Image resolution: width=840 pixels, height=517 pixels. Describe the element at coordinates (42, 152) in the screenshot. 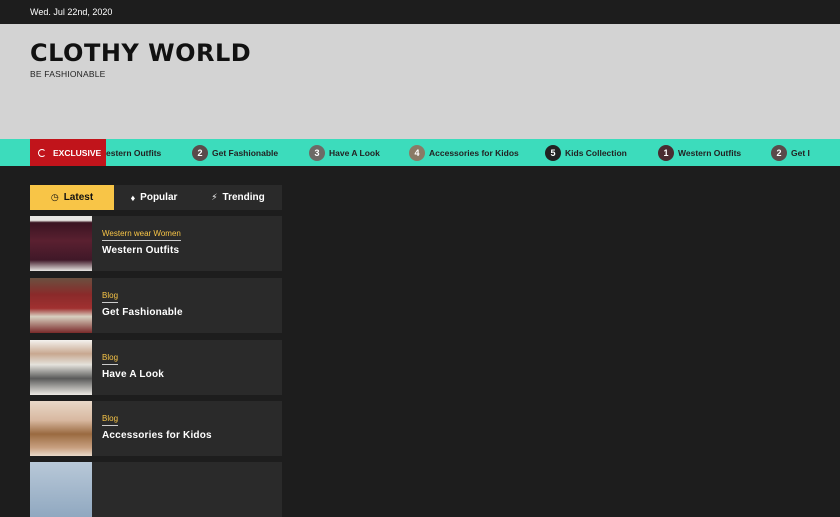

I see `spinner-icon` at that location.